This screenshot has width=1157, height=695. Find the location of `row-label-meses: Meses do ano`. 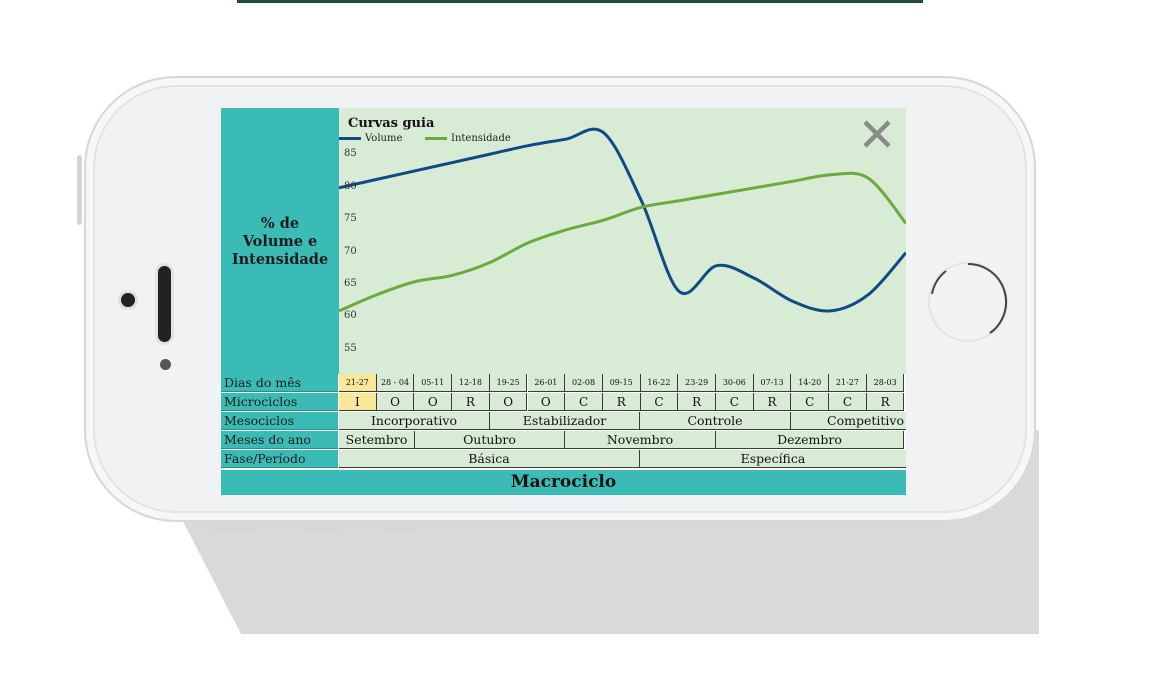

row-label-meses: Meses do ano is located at coordinates (279, 440).